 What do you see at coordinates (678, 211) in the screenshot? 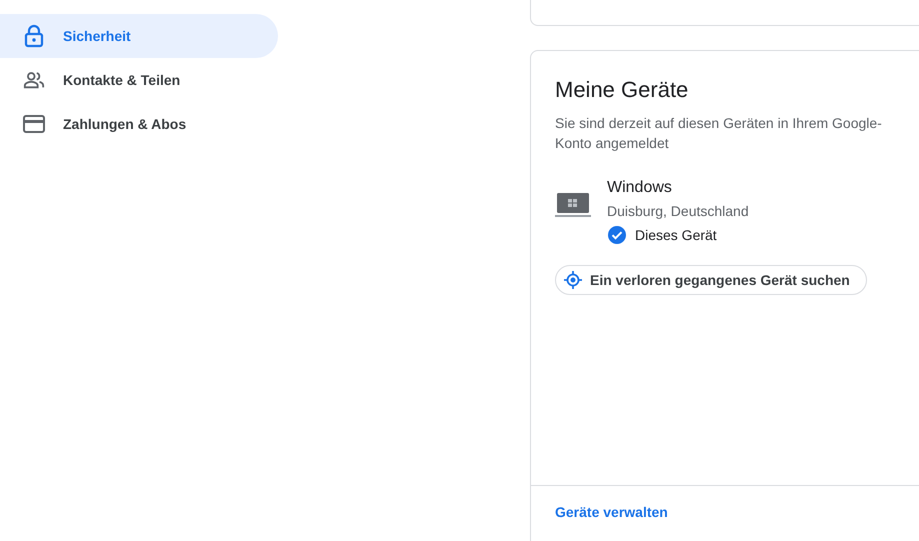
I see `device-location: Duisburg, Deutschland` at bounding box center [678, 211].